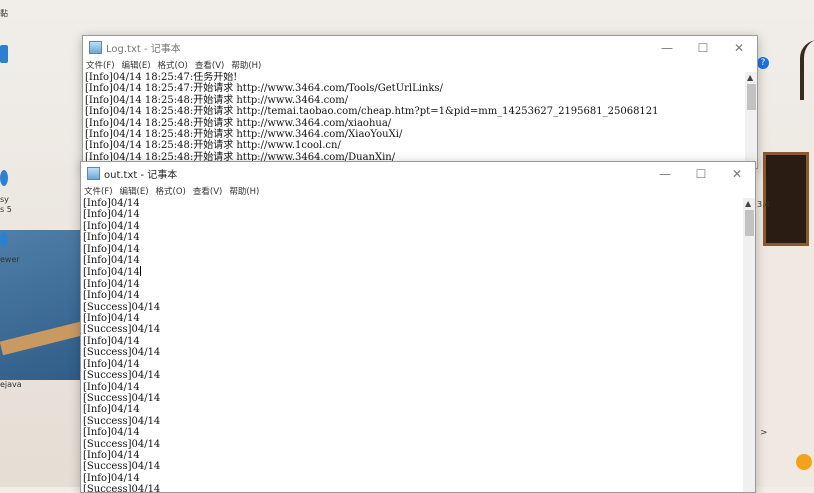 This screenshot has height=493, width=814. I want to click on window-title: Log.txt - 记事本, so click(143, 49).